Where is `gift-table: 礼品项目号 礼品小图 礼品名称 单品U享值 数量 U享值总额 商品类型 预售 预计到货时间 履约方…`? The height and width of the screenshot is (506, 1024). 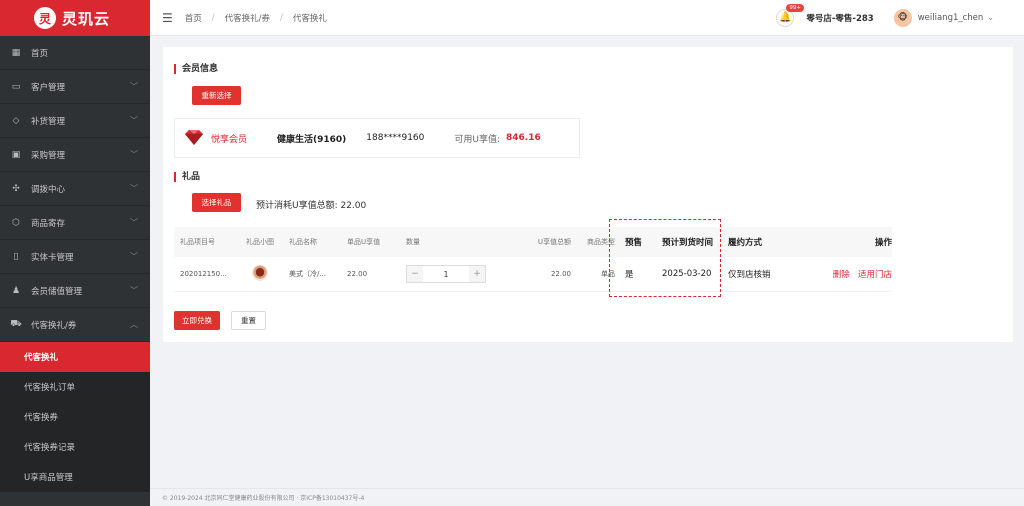
gift-table: 礼品项目号 礼品小图 礼品名称 单品U享值 数量 U享值总额 商品类型 预售 预计到货时间 履约方… is located at coordinates (533, 259).